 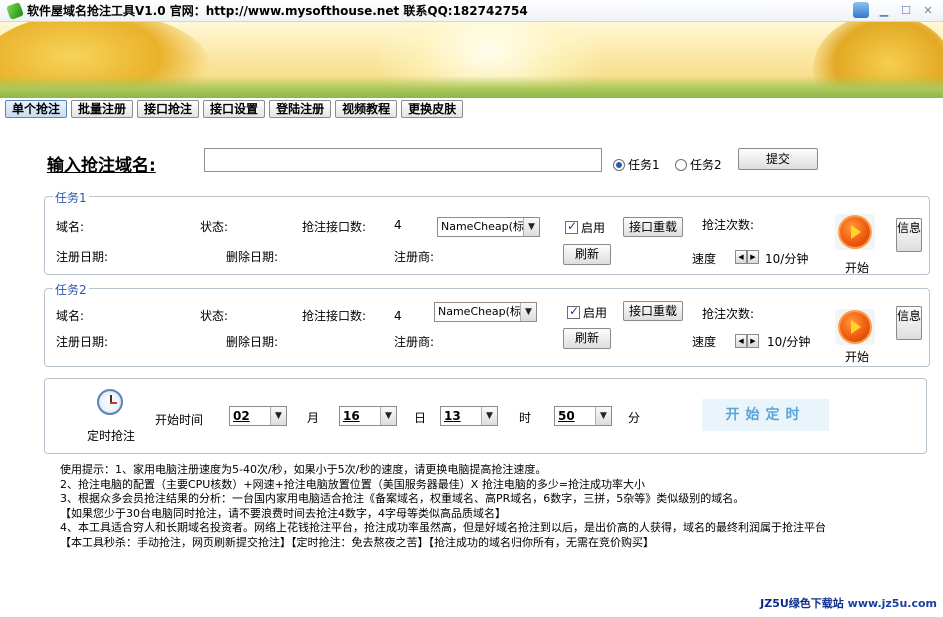 What do you see at coordinates (334, 227) in the screenshot?
I see `task1-api-count-label: 抢注接口数:` at bounding box center [334, 227].